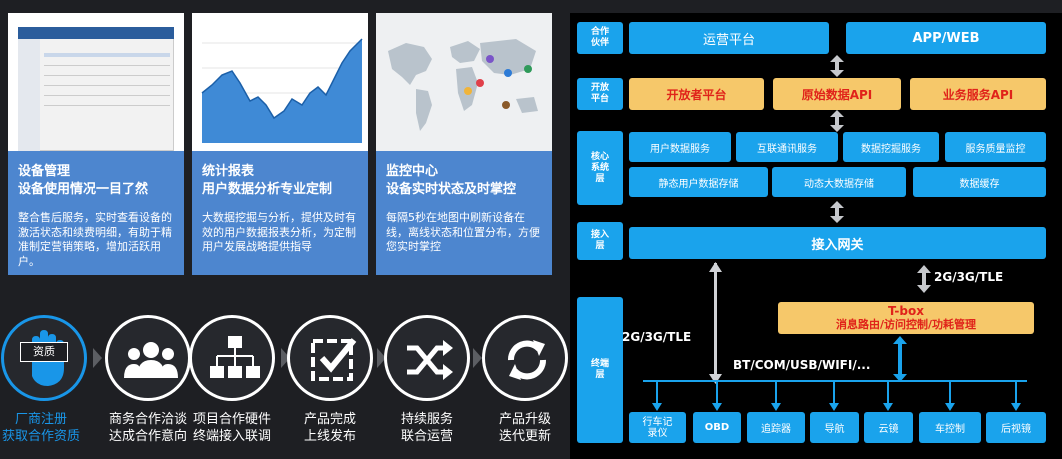  Describe the element at coordinates (776, 427) in the screenshot. I see `terminal-tracker: 追踪器` at that location.